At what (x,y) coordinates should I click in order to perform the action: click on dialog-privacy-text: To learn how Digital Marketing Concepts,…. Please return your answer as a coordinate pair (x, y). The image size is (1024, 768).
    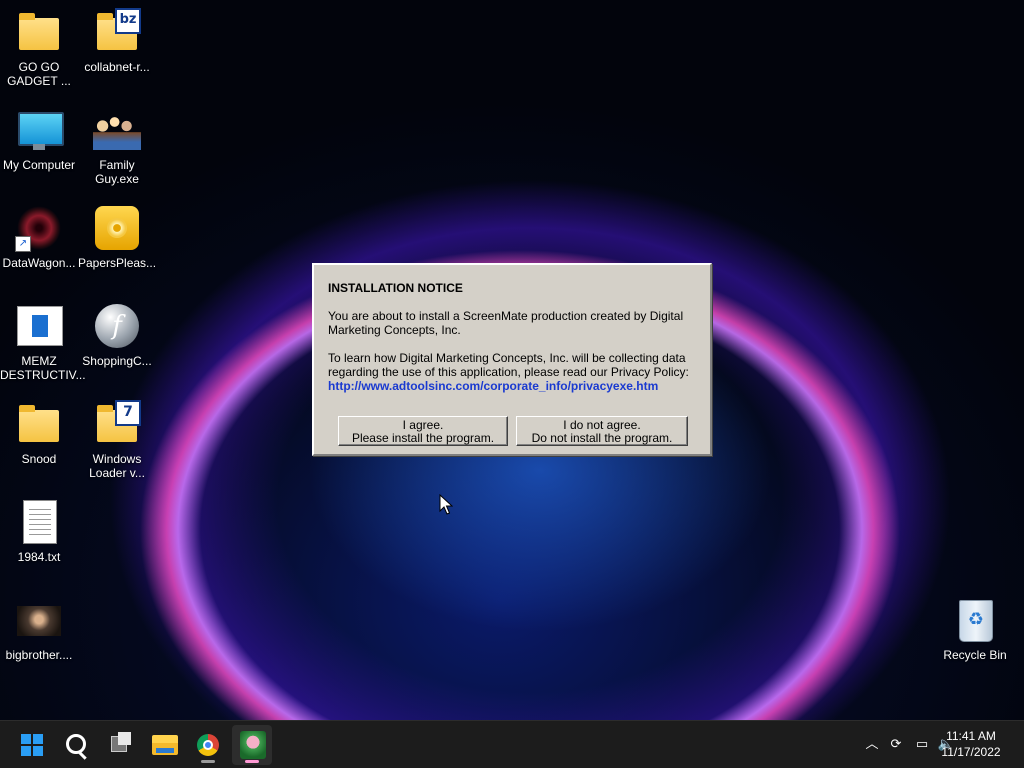
    Looking at the image, I should click on (509, 372).